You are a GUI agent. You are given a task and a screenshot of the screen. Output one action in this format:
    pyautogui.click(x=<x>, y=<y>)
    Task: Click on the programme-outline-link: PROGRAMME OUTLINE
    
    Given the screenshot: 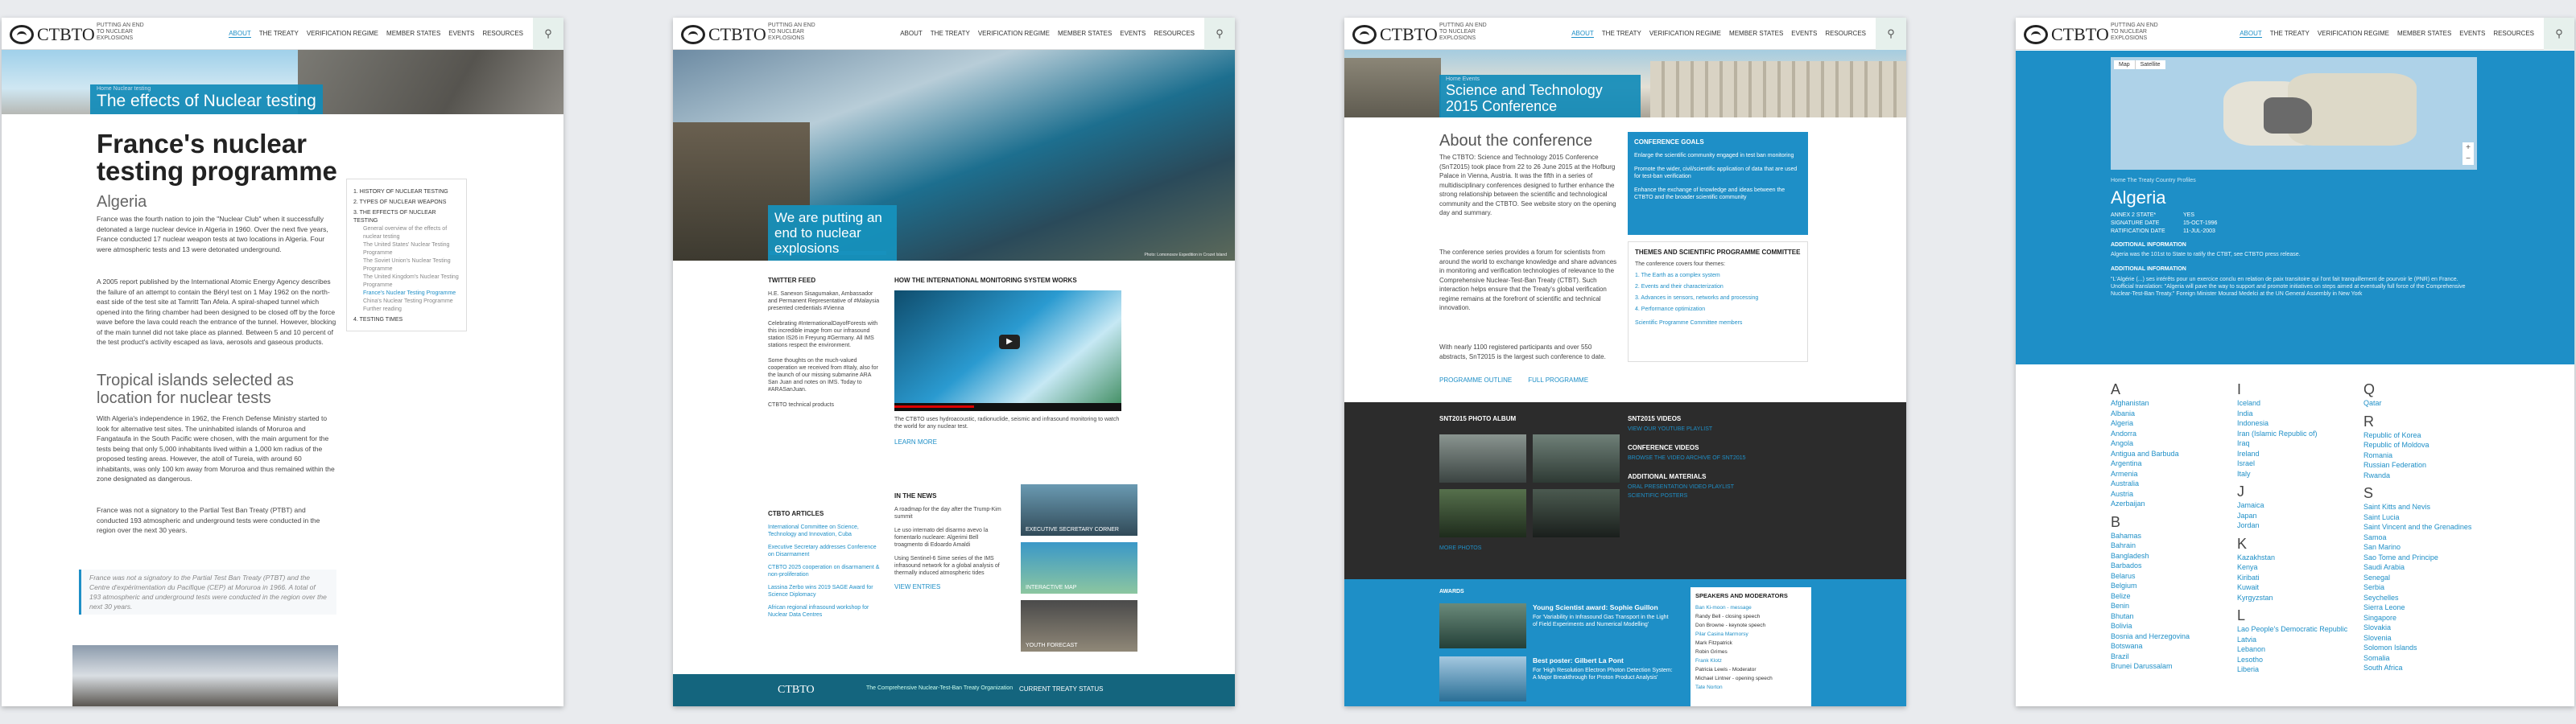 What is the action you would take?
    pyautogui.click(x=1475, y=380)
    